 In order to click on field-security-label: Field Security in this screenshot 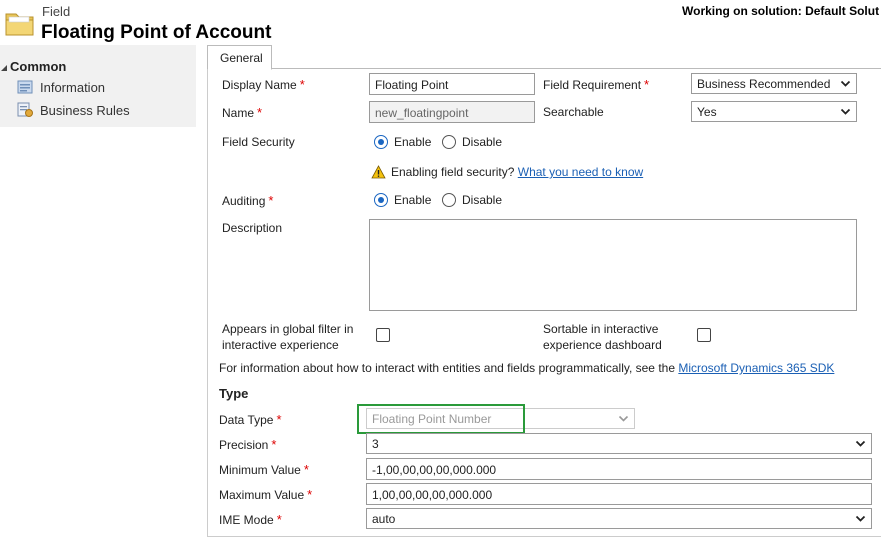, I will do `click(258, 142)`.